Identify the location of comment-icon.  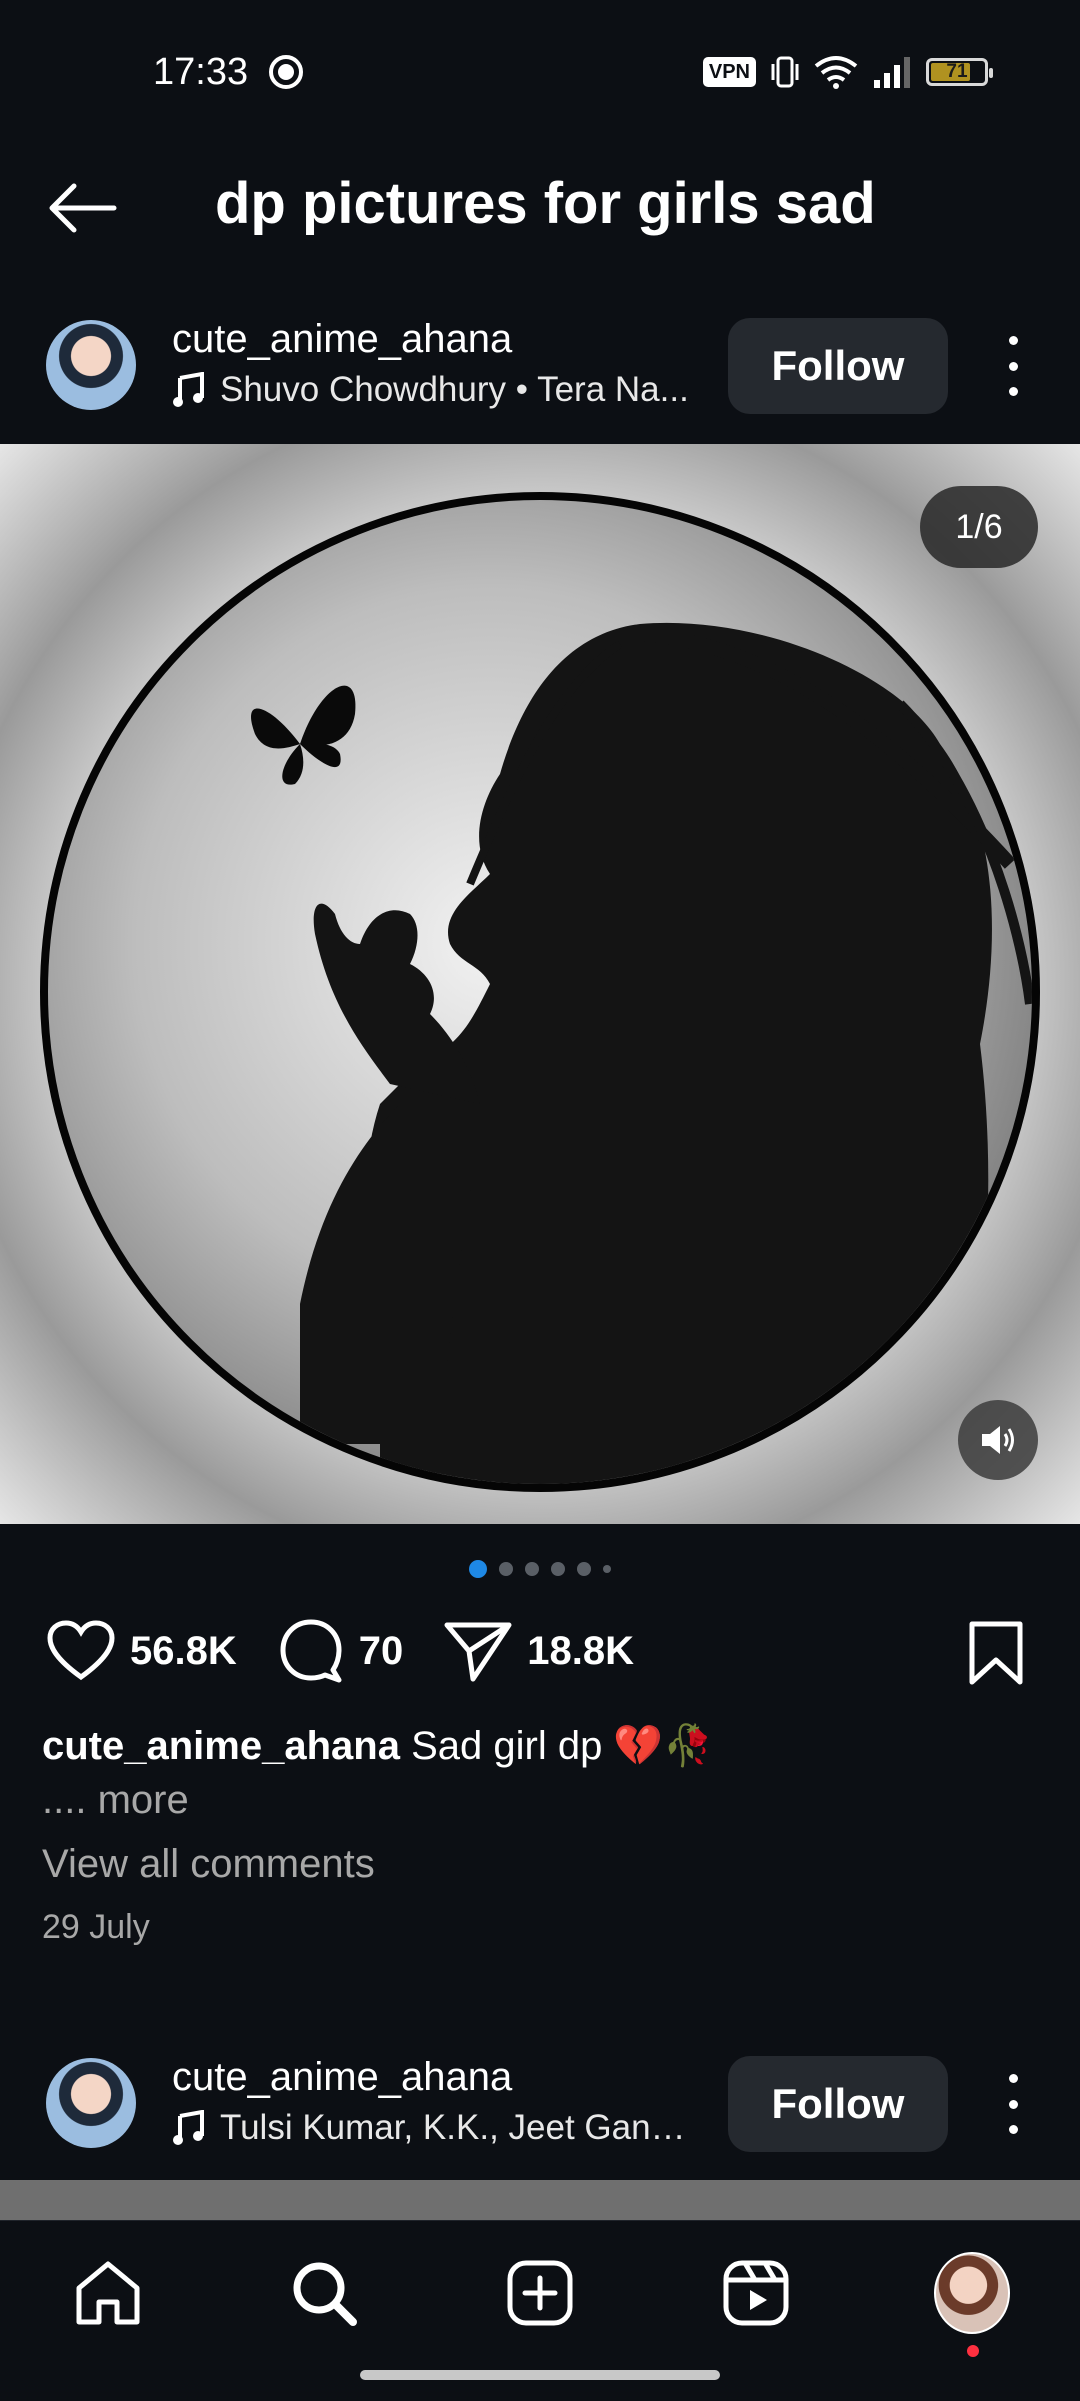
(311, 1651).